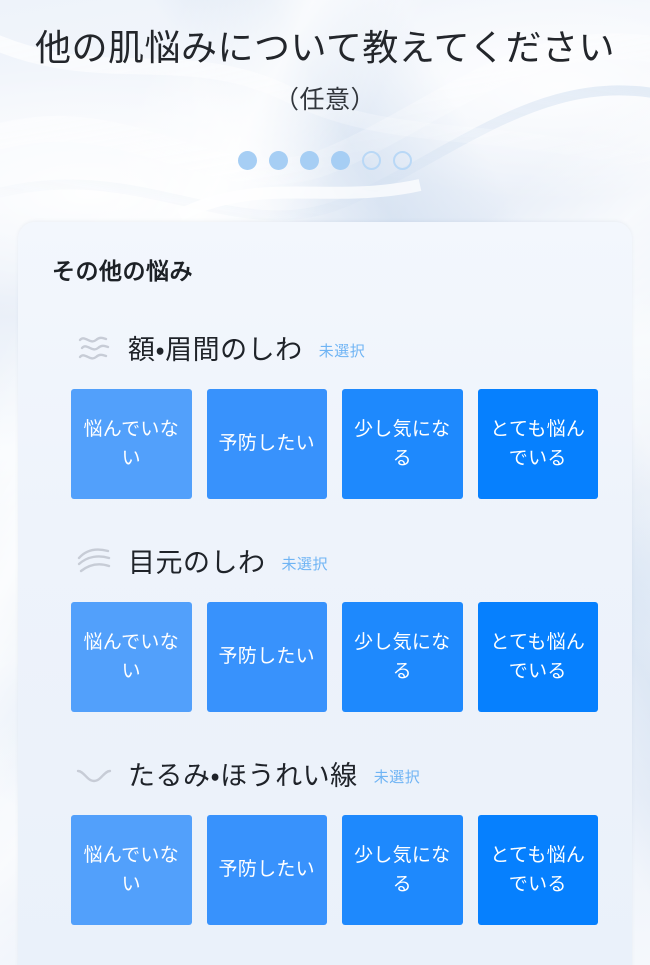 Image resolution: width=650 pixels, height=965 pixels. I want to click on question-header: 目元のしわ 未選択, so click(325, 560).